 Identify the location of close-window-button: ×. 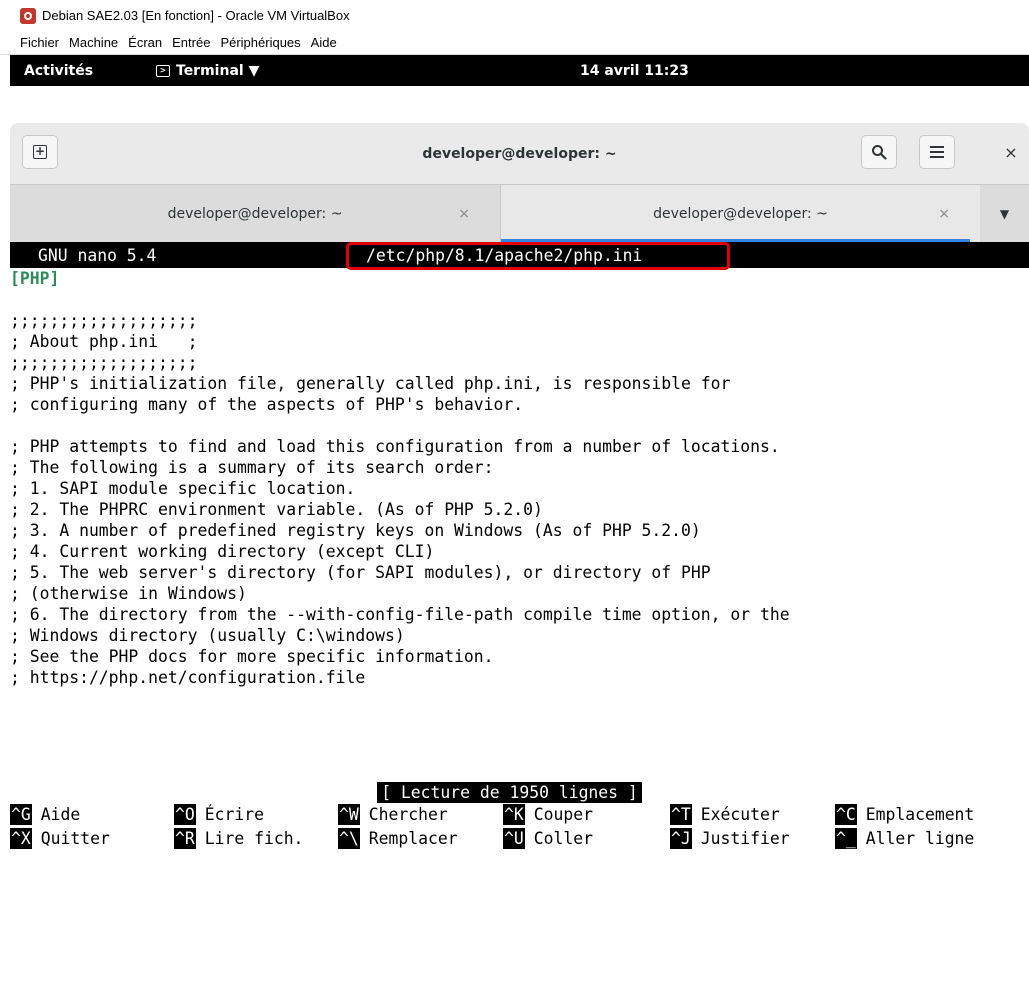
(1011, 152).